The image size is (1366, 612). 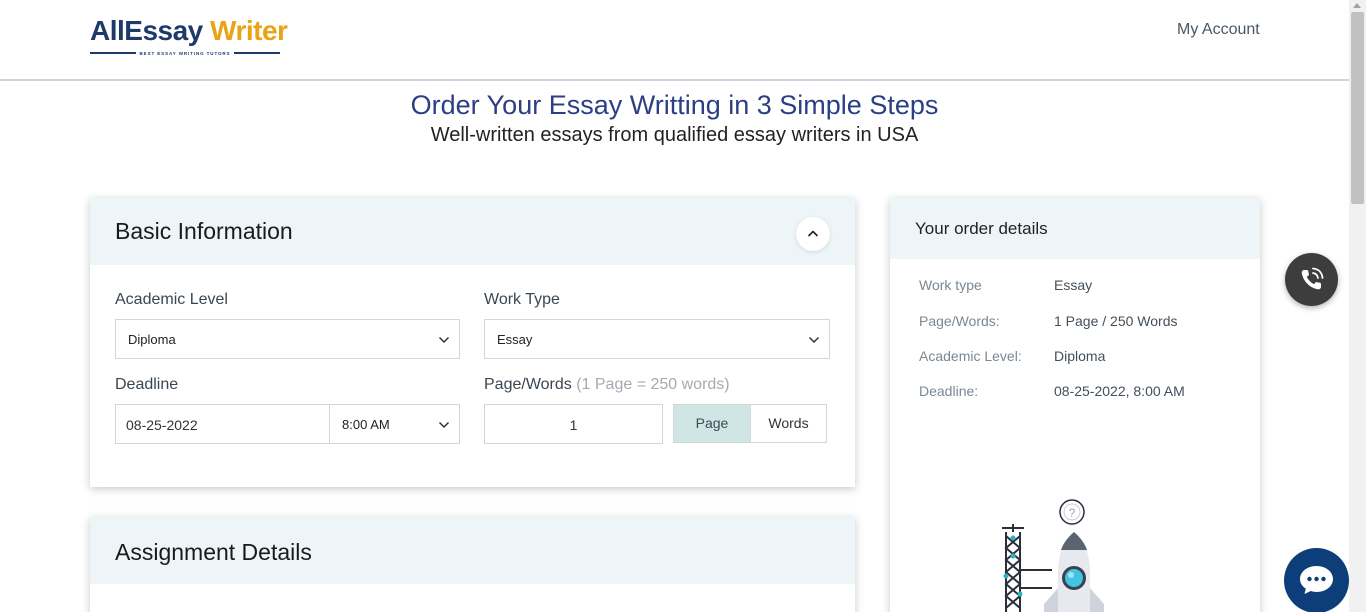 I want to click on work-type-label: Work Type, so click(x=522, y=299).